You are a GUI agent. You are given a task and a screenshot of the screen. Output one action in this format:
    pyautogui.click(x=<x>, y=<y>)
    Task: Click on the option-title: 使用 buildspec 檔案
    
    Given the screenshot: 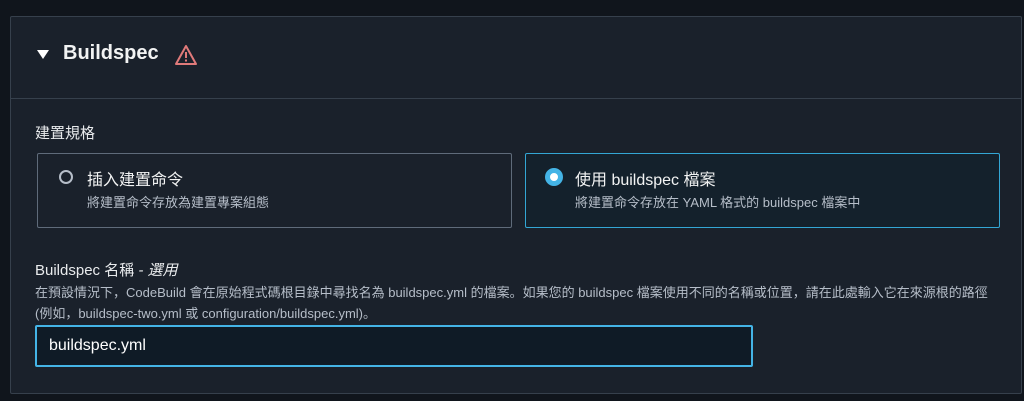 What is the action you would take?
    pyautogui.click(x=645, y=180)
    